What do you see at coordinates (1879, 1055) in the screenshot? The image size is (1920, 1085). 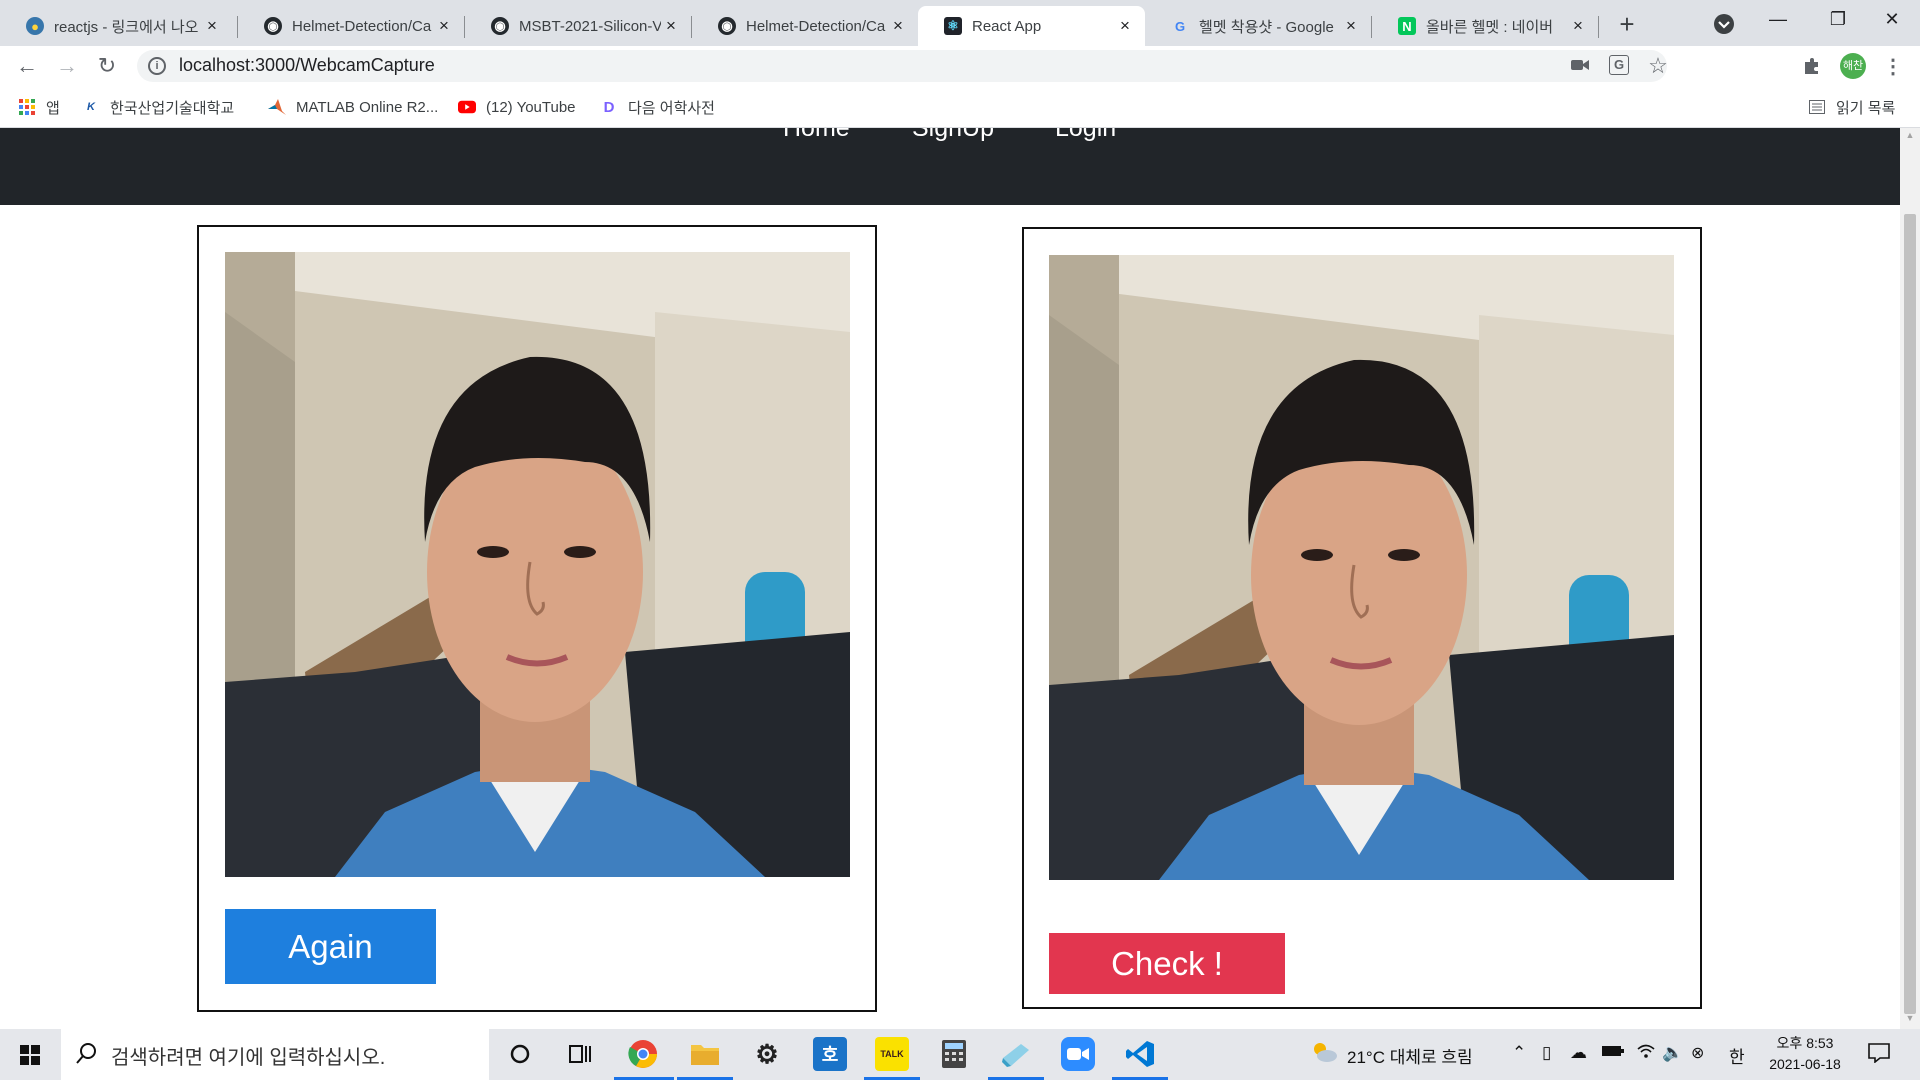 I see `notification-center-icon` at bounding box center [1879, 1055].